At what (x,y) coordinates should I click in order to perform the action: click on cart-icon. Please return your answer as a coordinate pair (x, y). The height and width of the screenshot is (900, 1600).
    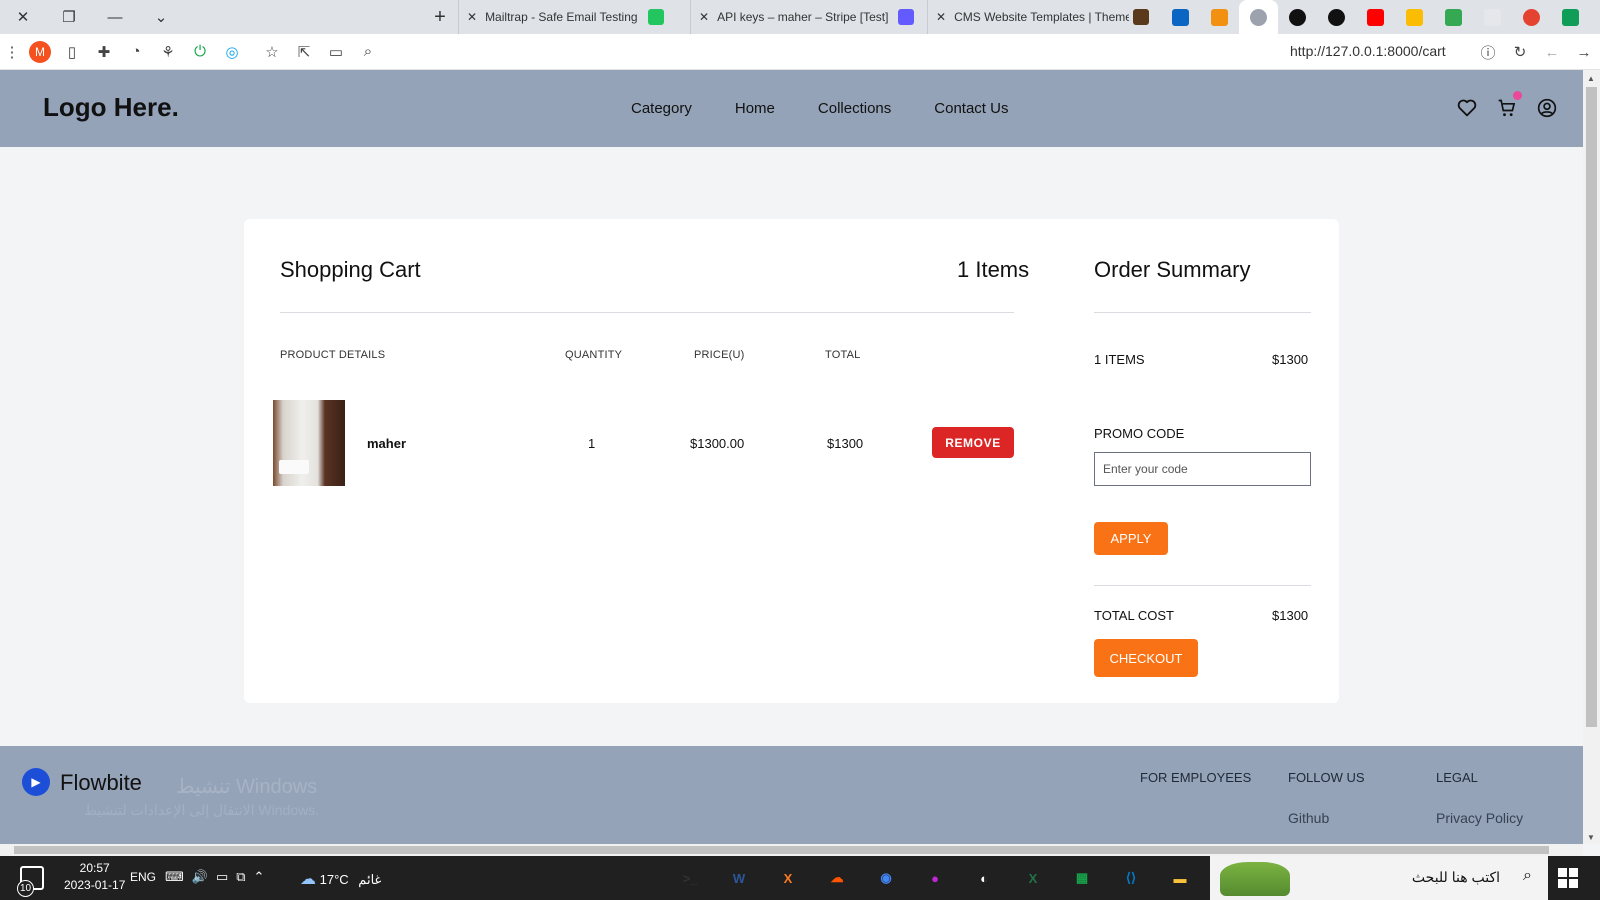
    Looking at the image, I should click on (1509, 105).